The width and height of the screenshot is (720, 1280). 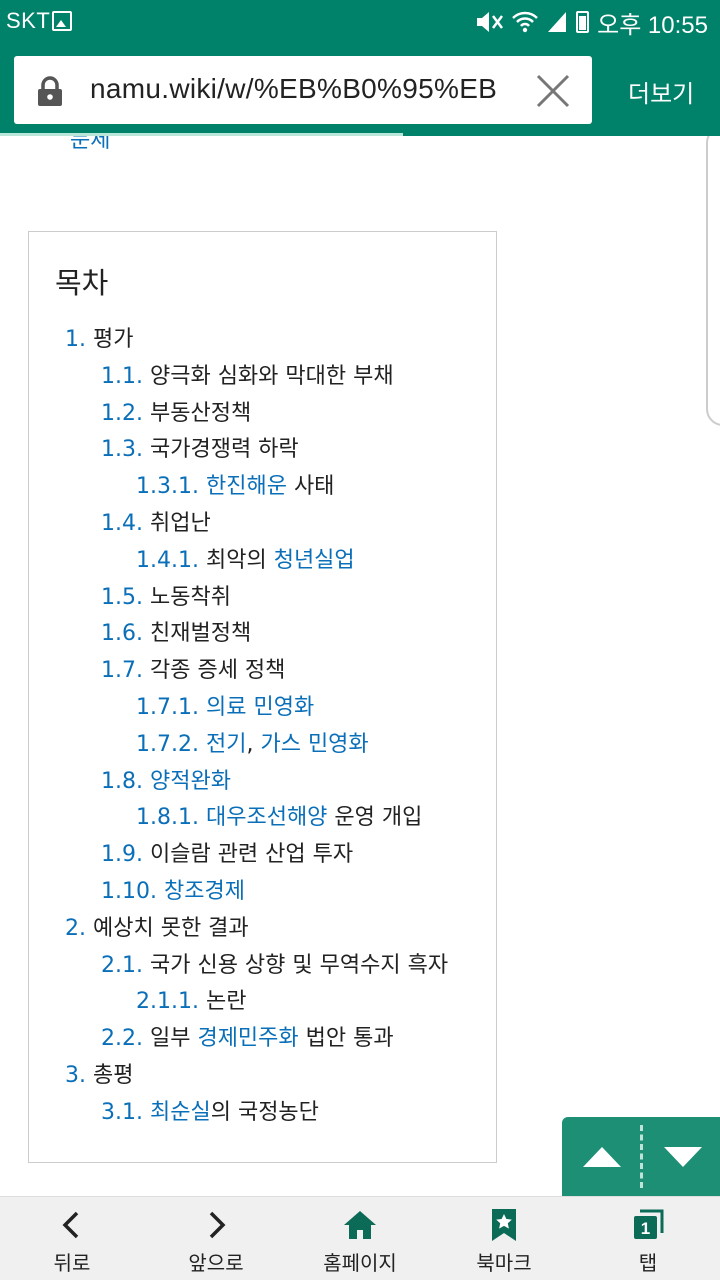 I want to click on toc-number-link: 1.7.2., so click(x=167, y=744).